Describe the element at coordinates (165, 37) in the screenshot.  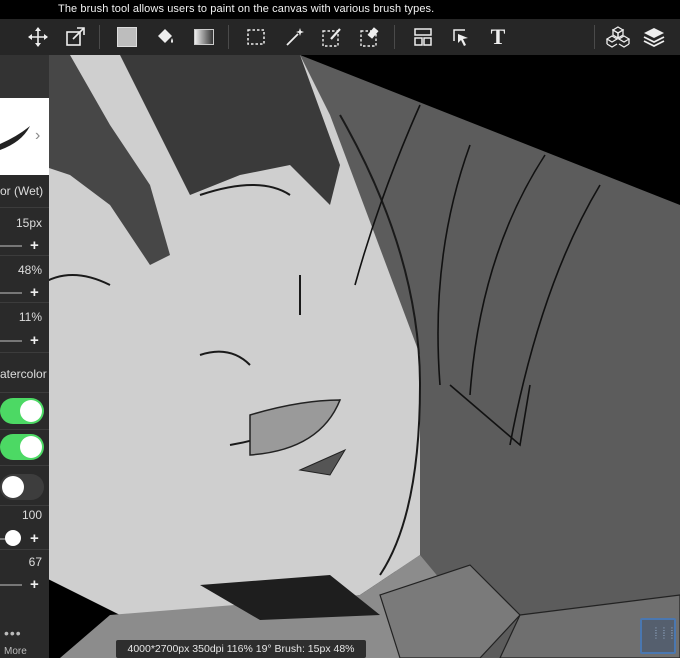
I see `paint-bucket-icon` at that location.